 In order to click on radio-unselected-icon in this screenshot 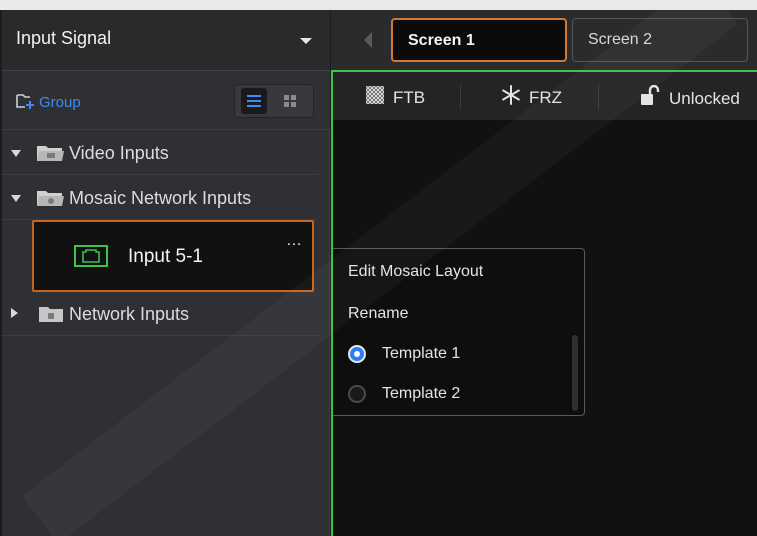, I will do `click(357, 394)`.